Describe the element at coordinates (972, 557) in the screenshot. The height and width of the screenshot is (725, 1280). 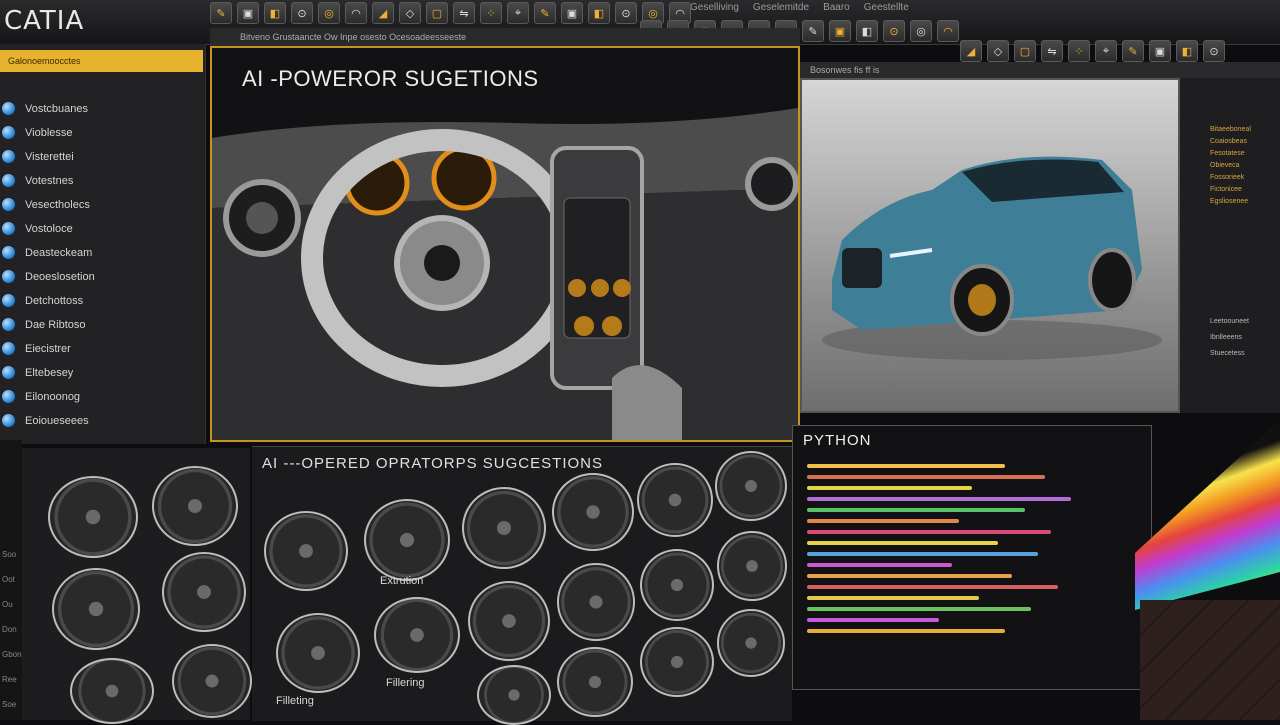
I see `python-console: PYTHON` at that location.